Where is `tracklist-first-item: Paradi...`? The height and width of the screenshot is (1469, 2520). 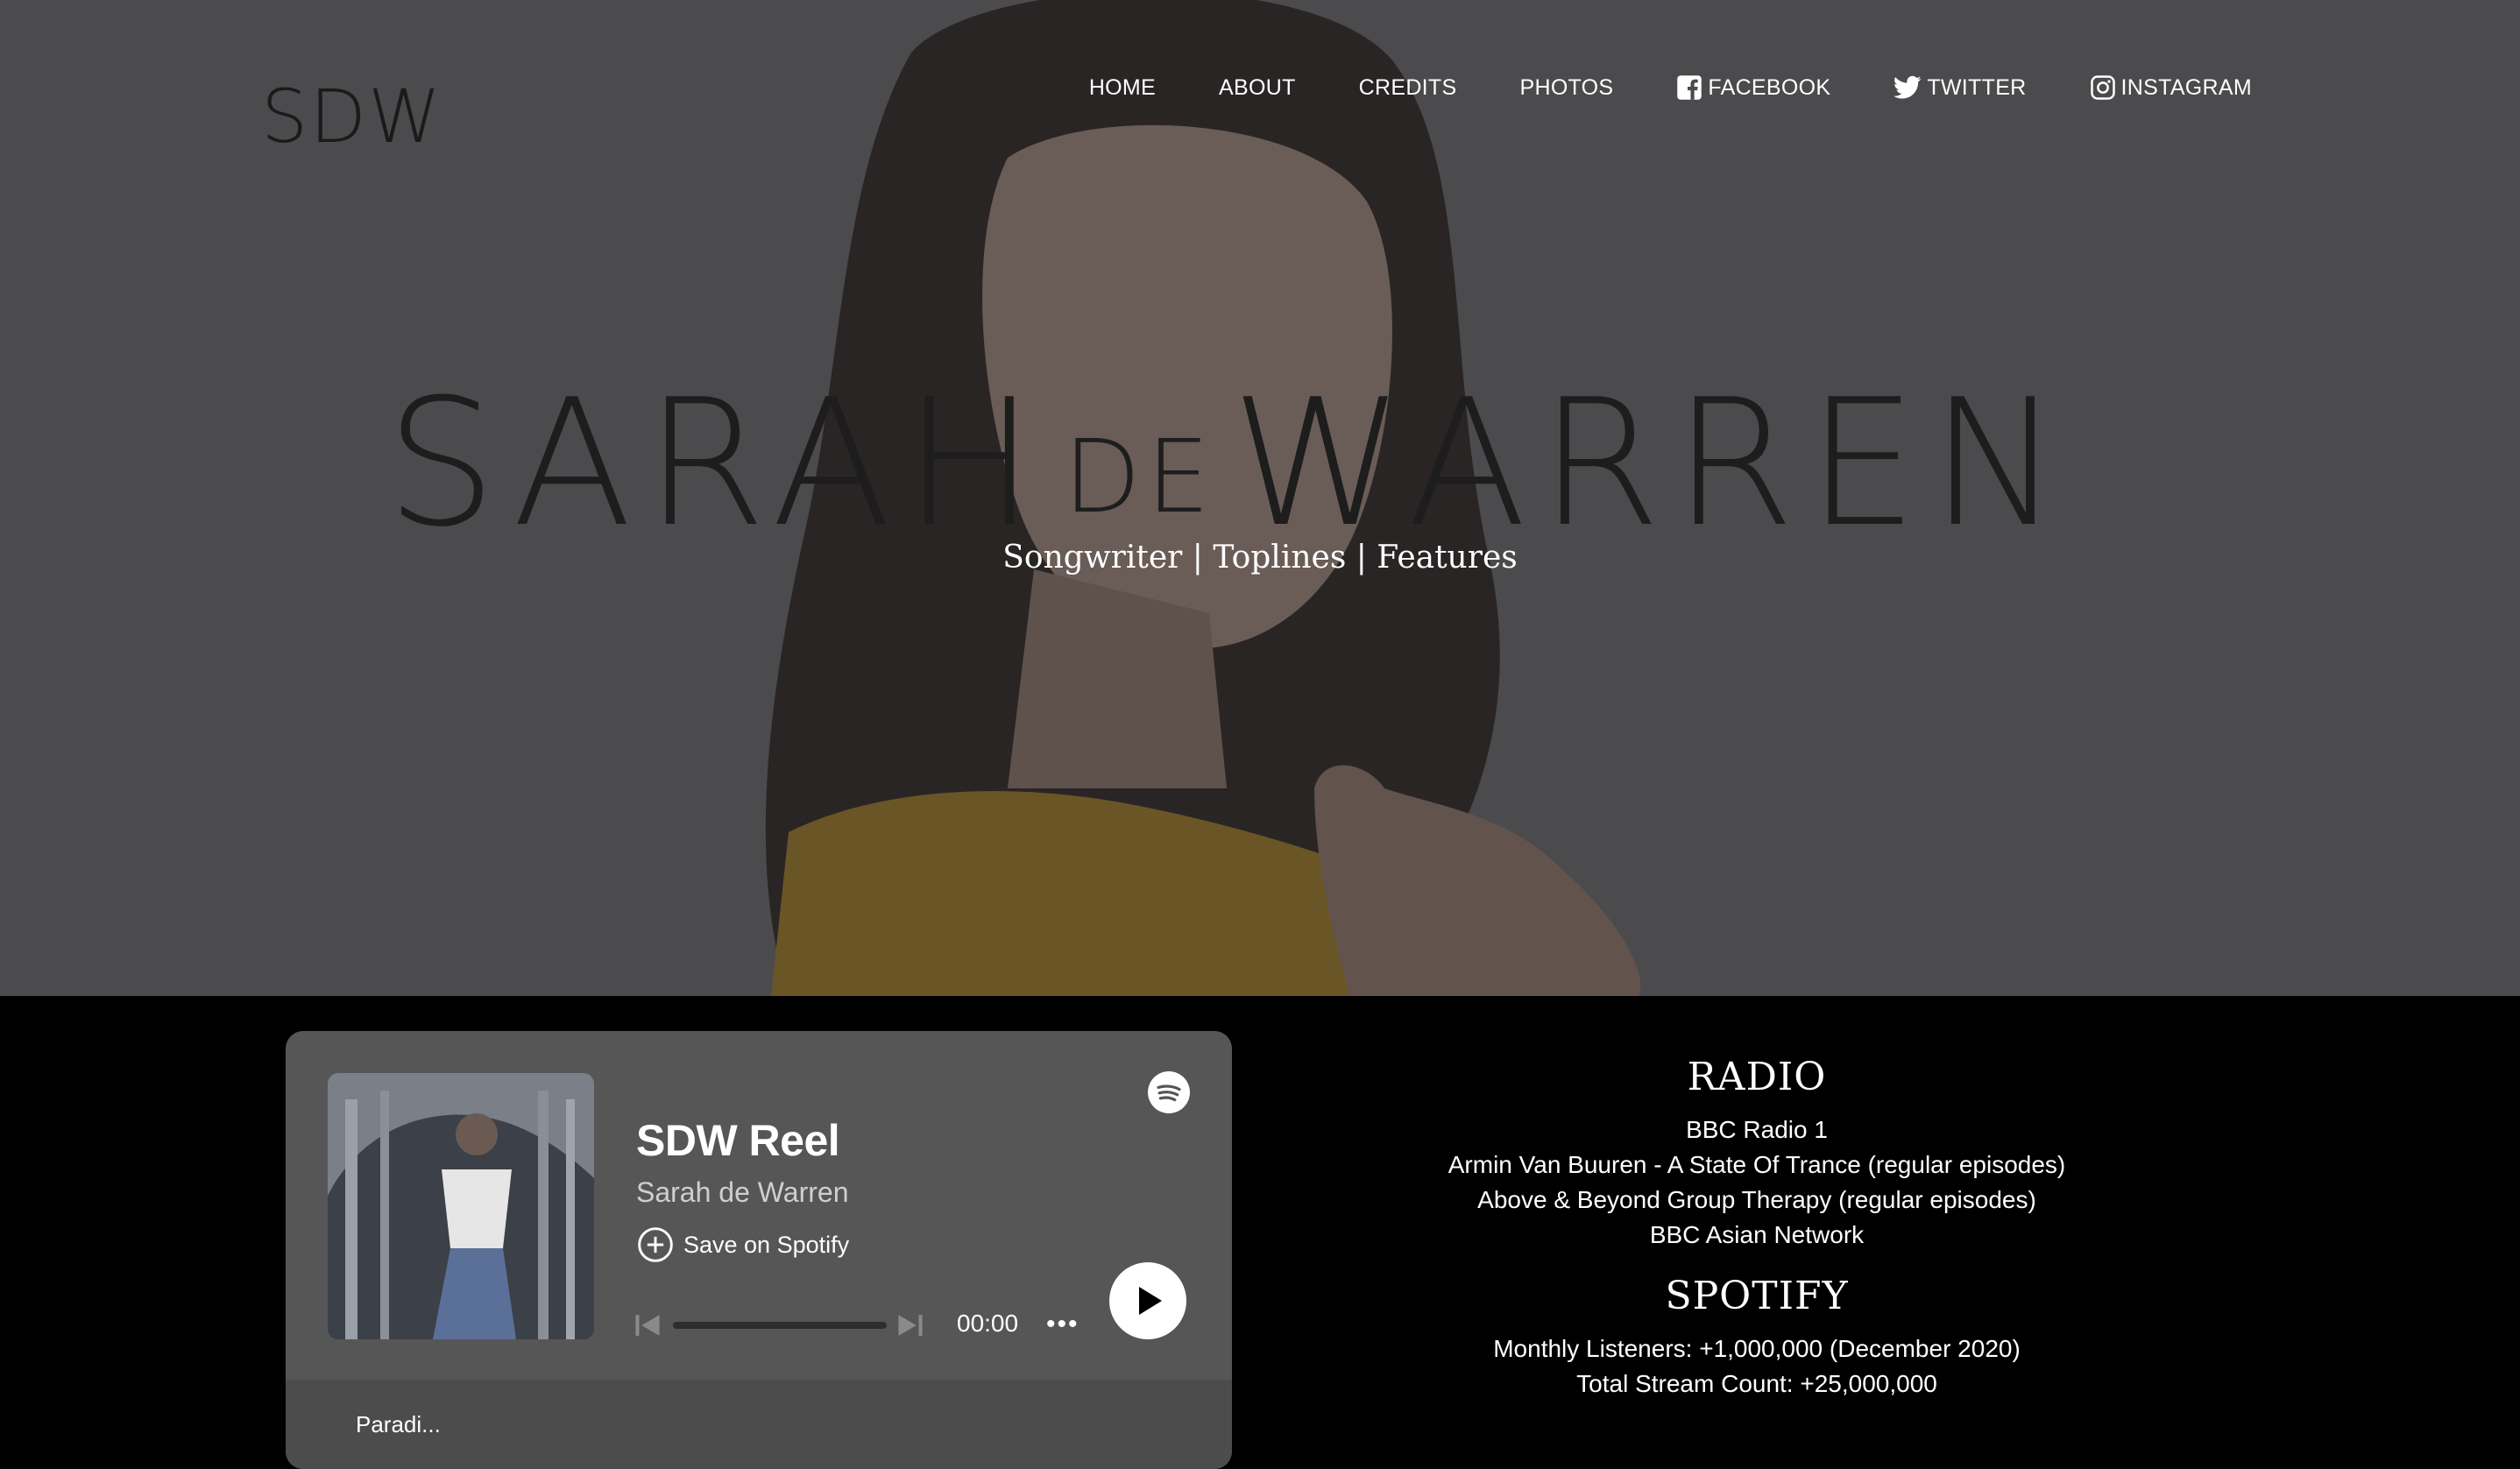
tracklist-first-item: Paradi... is located at coordinates (398, 1424).